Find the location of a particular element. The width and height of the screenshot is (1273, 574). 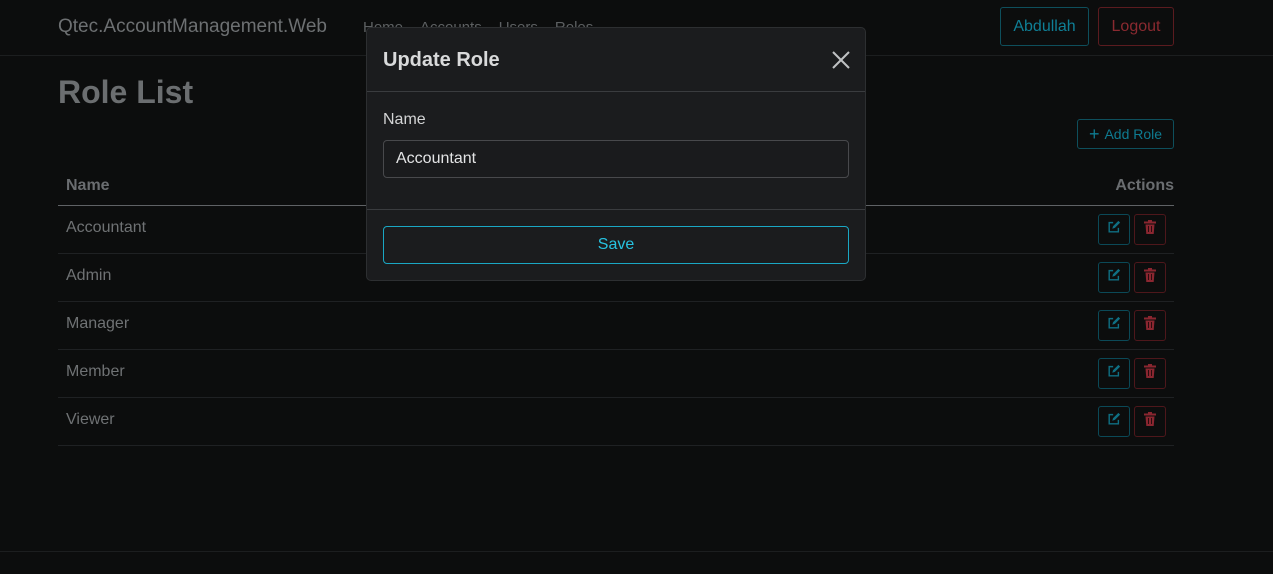

column-header-name: Name is located at coordinates (88, 185).